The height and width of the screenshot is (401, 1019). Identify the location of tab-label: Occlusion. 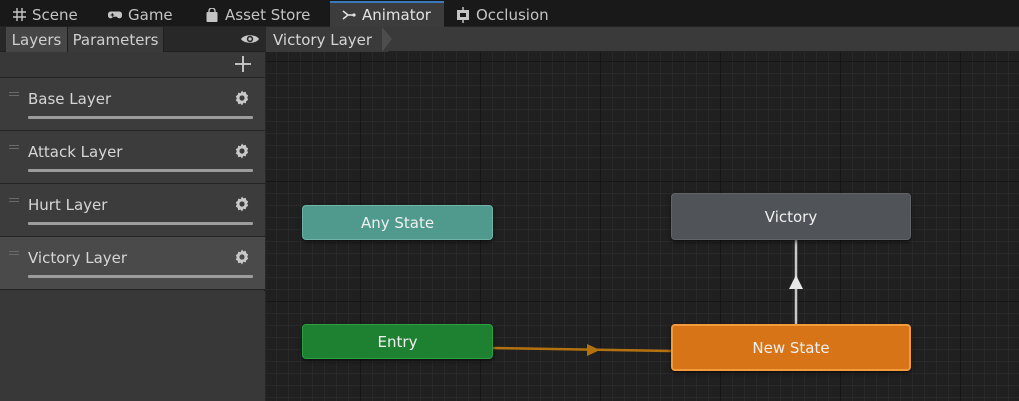
(512, 14).